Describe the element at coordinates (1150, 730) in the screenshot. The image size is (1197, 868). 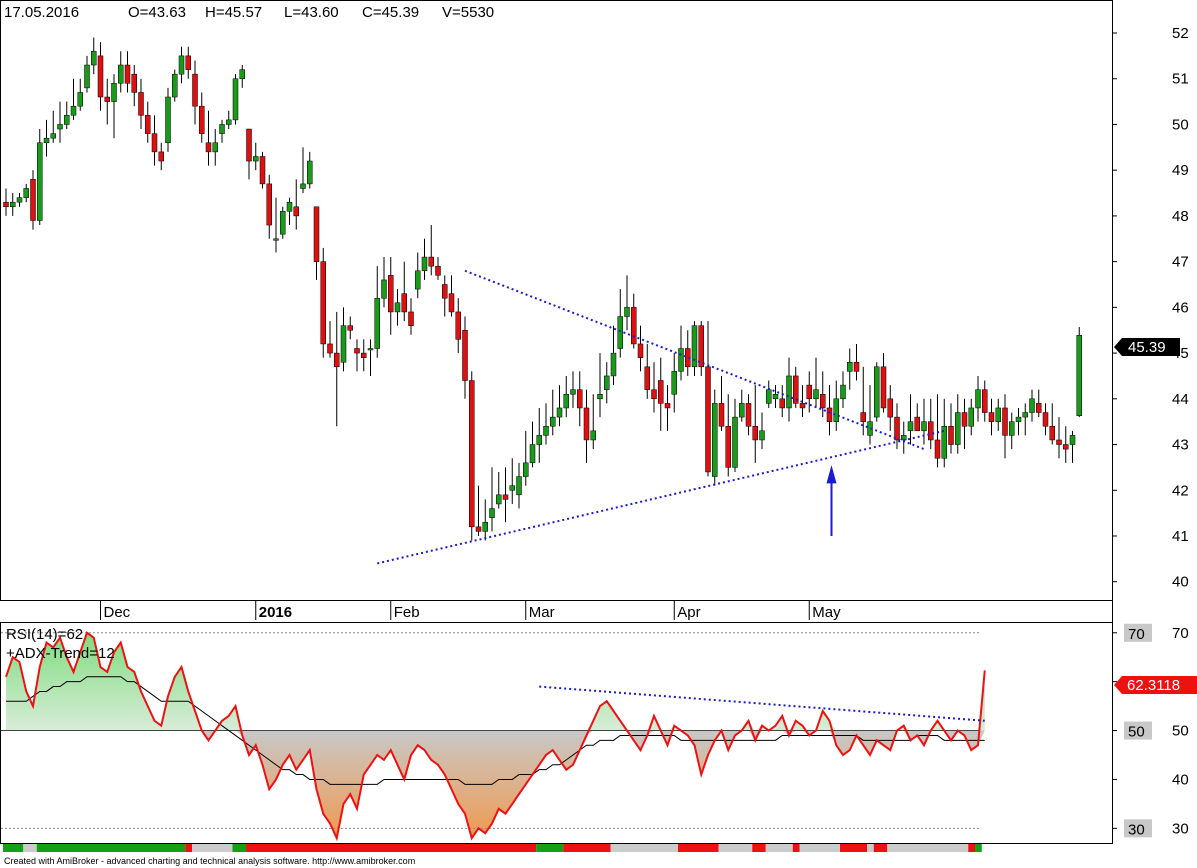
I see `rsi-axis-ticks: 3040506070305070` at that location.